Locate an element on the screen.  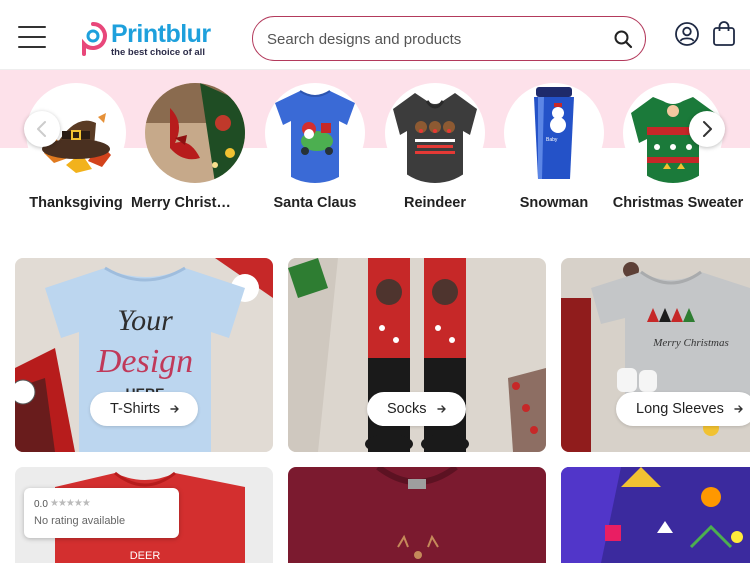
svg-text: Design is located at coordinates (144, 361).